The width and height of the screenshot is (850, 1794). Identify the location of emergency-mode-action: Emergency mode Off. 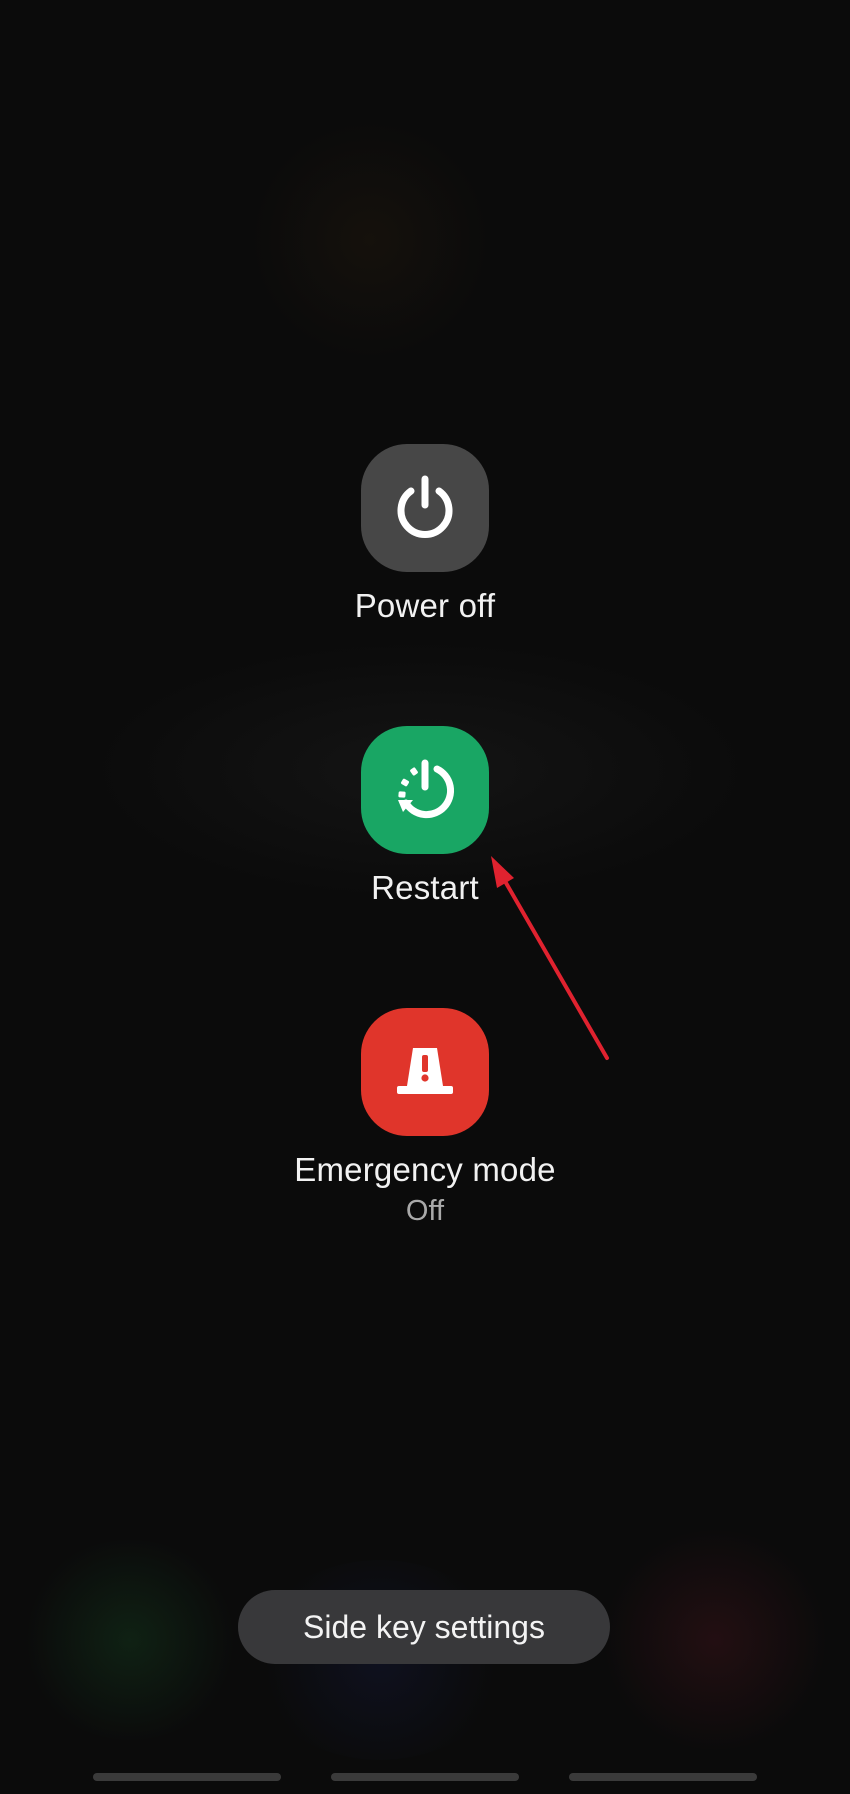
(425, 1119).